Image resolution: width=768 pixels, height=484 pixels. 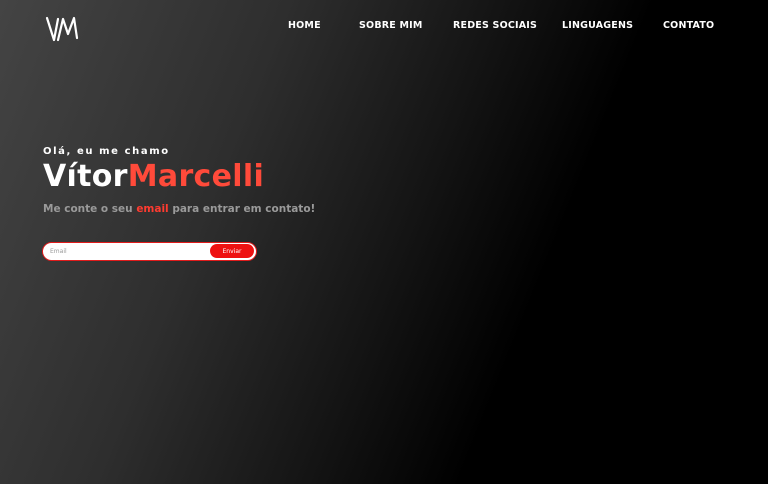 I want to click on submit-button: Enviar, so click(x=232, y=251).